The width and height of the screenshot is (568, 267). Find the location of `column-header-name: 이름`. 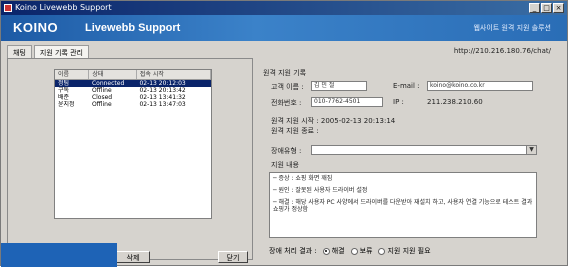

column-header-name: 이름 is located at coordinates (72, 74).